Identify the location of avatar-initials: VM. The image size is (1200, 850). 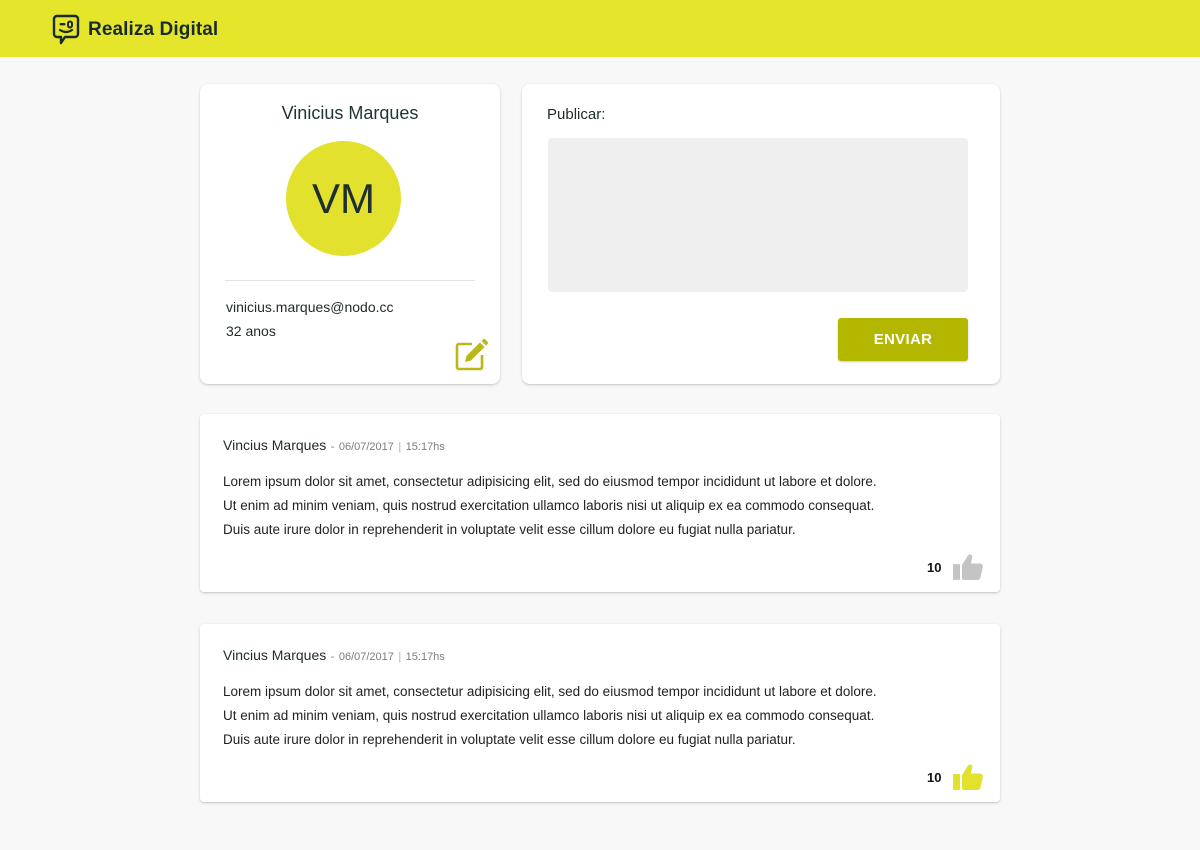
(343, 198).